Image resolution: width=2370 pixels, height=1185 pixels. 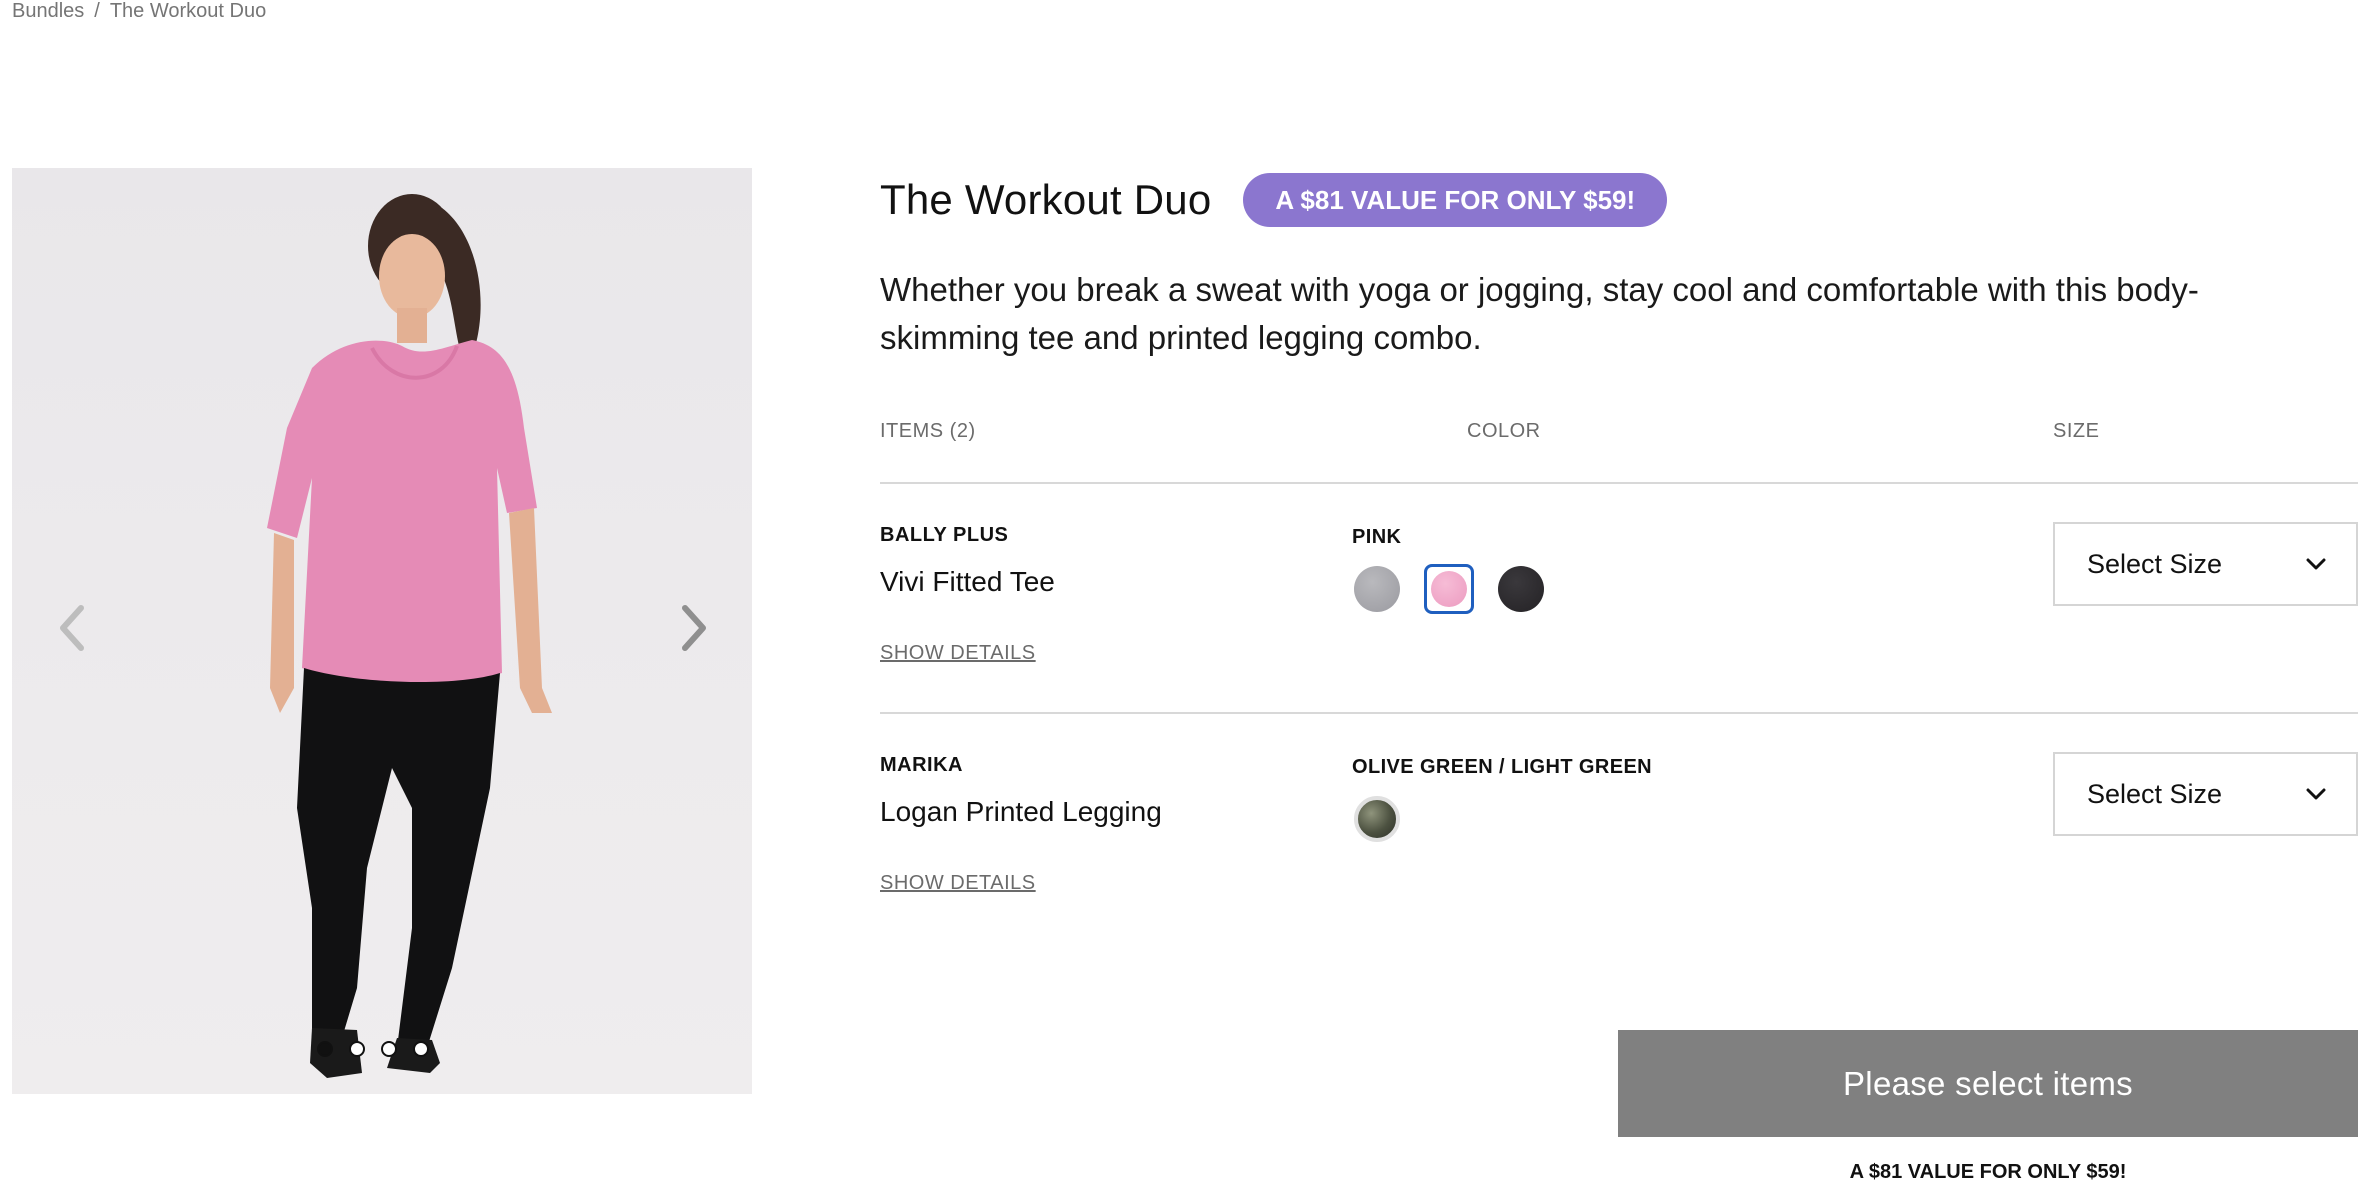 I want to click on item-brand: MARIKA, so click(x=921, y=765).